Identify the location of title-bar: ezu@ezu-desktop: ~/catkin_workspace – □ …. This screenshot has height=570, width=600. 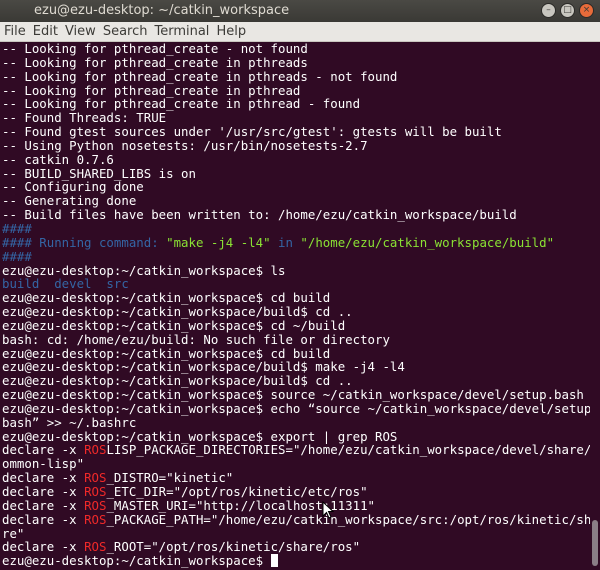
(300, 11).